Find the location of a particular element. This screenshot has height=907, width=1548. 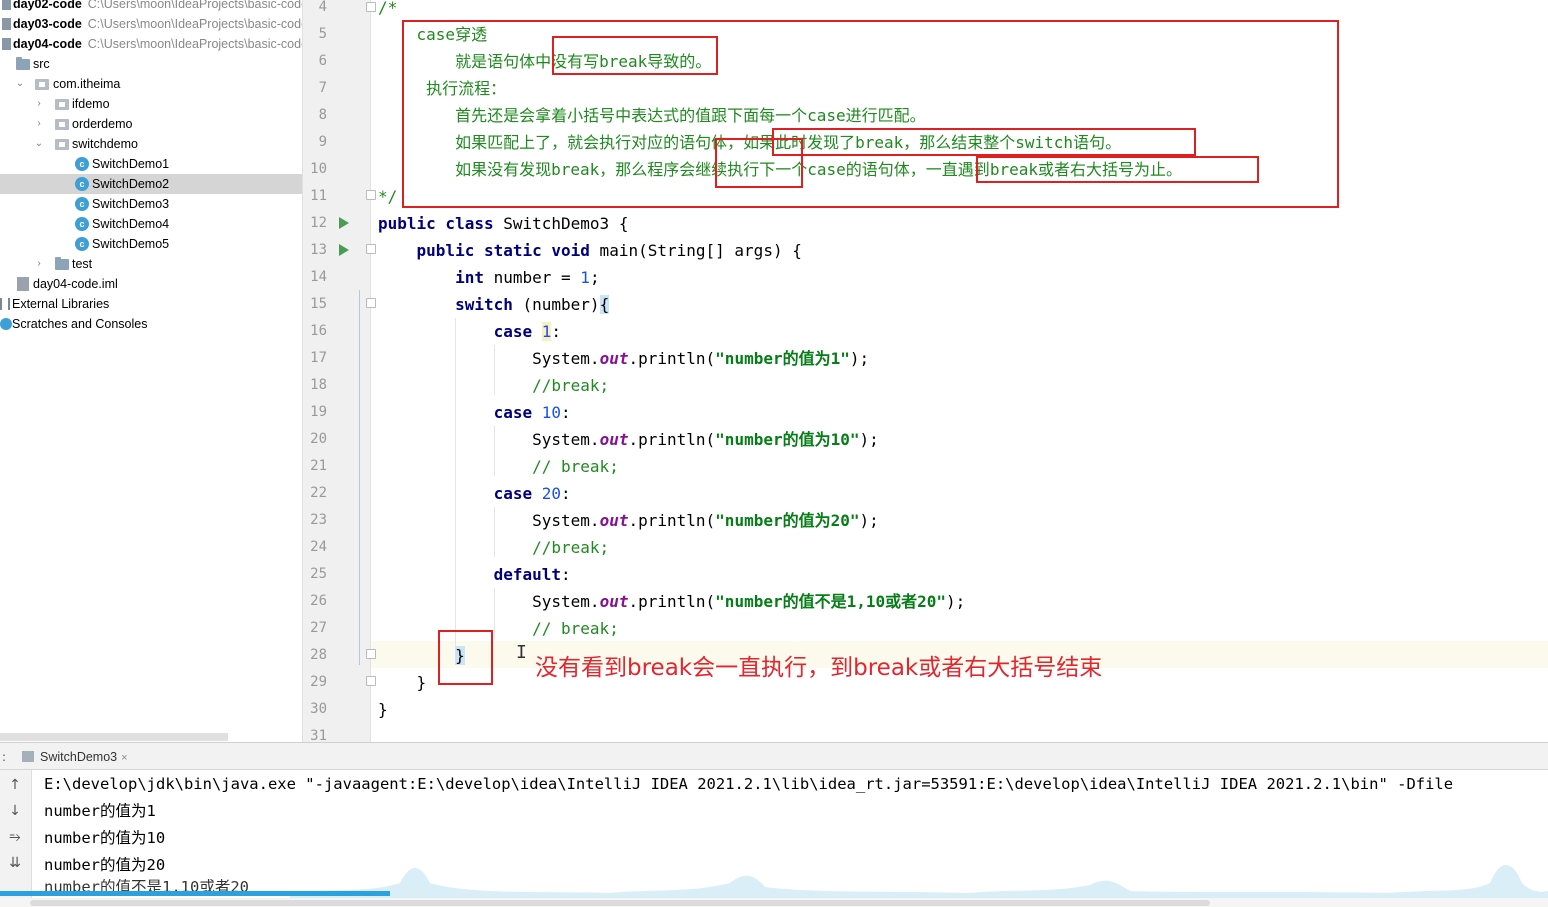

tree-item-switchdemo1: c SwitchDemo1 is located at coordinates (151, 164).